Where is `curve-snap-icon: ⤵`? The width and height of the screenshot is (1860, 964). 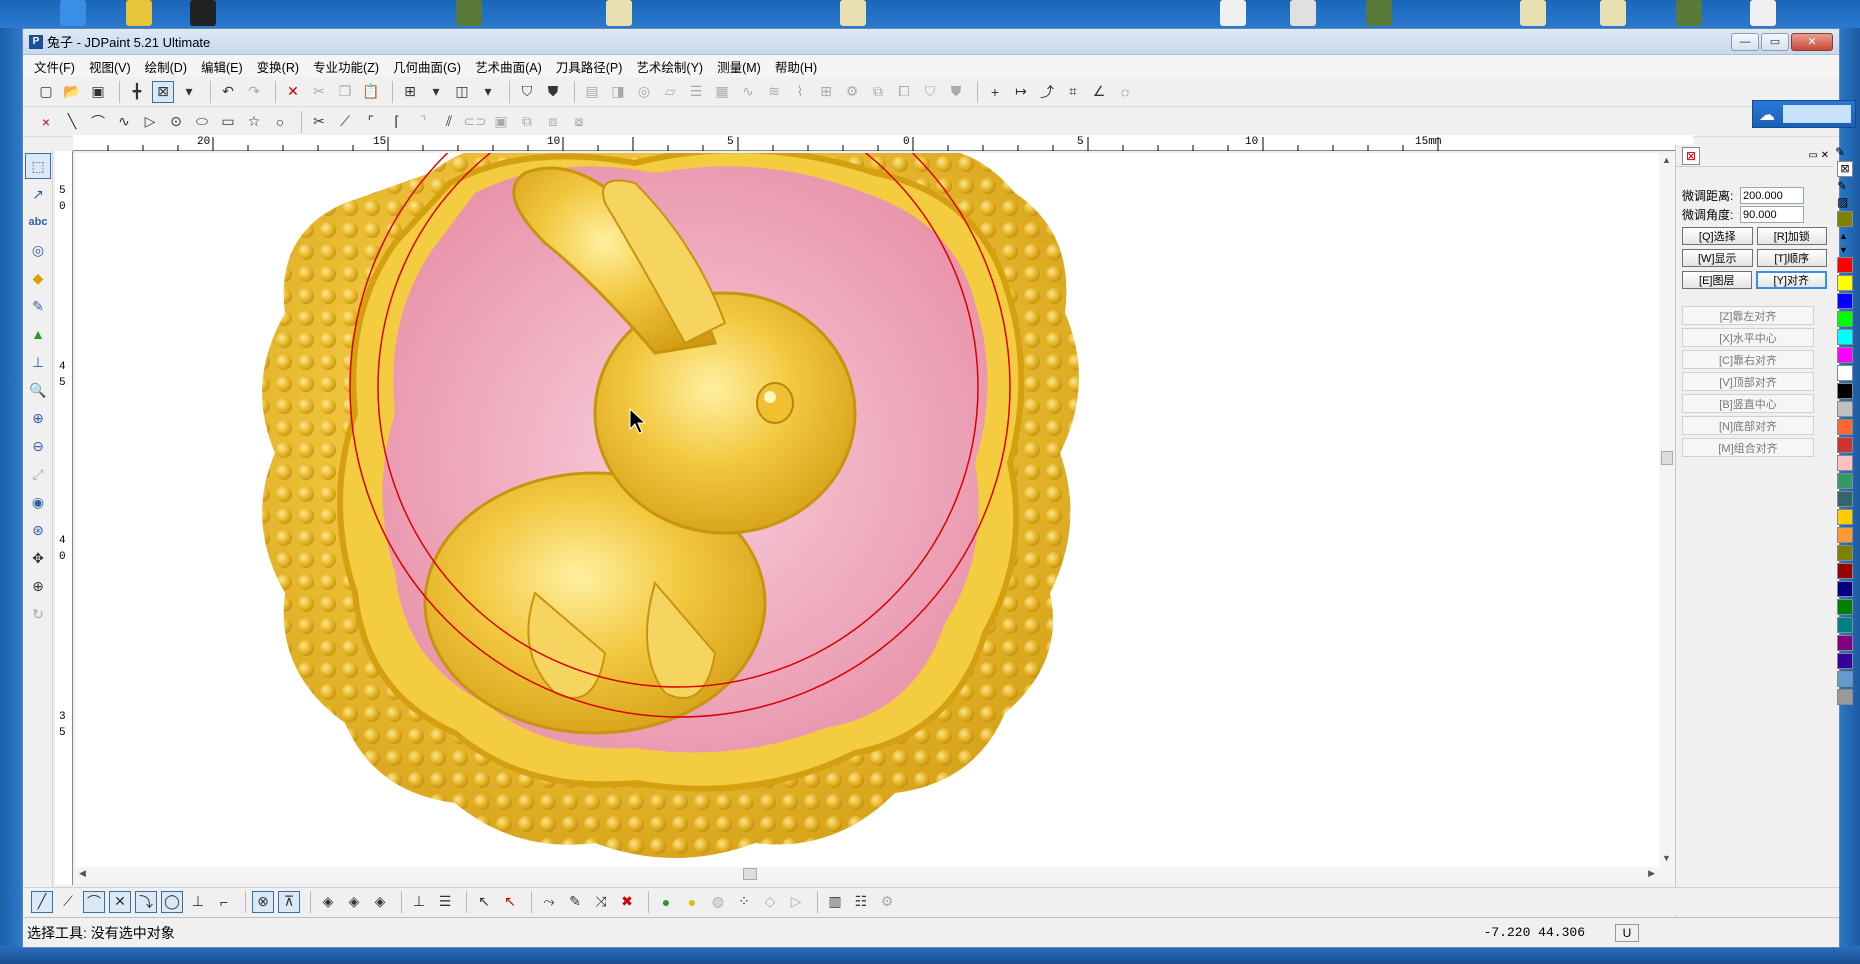 curve-snap-icon: ⤵ is located at coordinates (146, 901).